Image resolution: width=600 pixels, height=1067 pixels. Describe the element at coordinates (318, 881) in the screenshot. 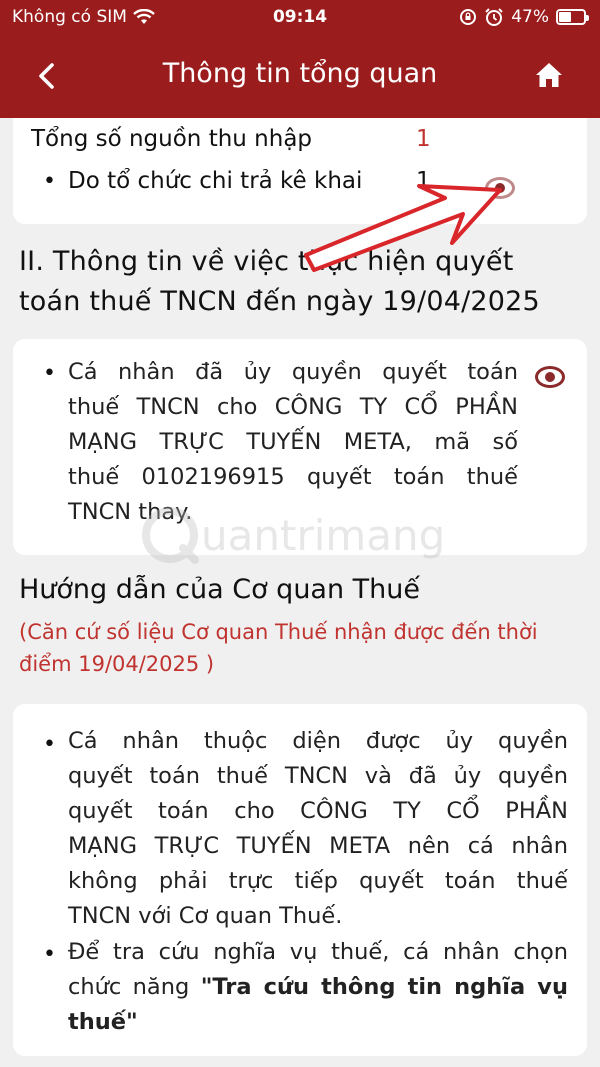

I see `guidance-line: không phải trực tiếp quyết toán thuế` at that location.